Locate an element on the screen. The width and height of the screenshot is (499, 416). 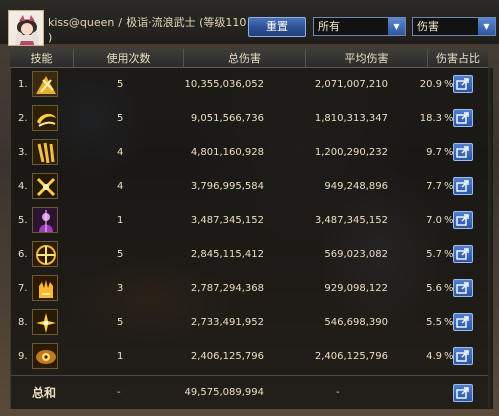
table-row: 9. 1 2,406,125,796 2,406,125,796 4.9% is located at coordinates (249, 356).